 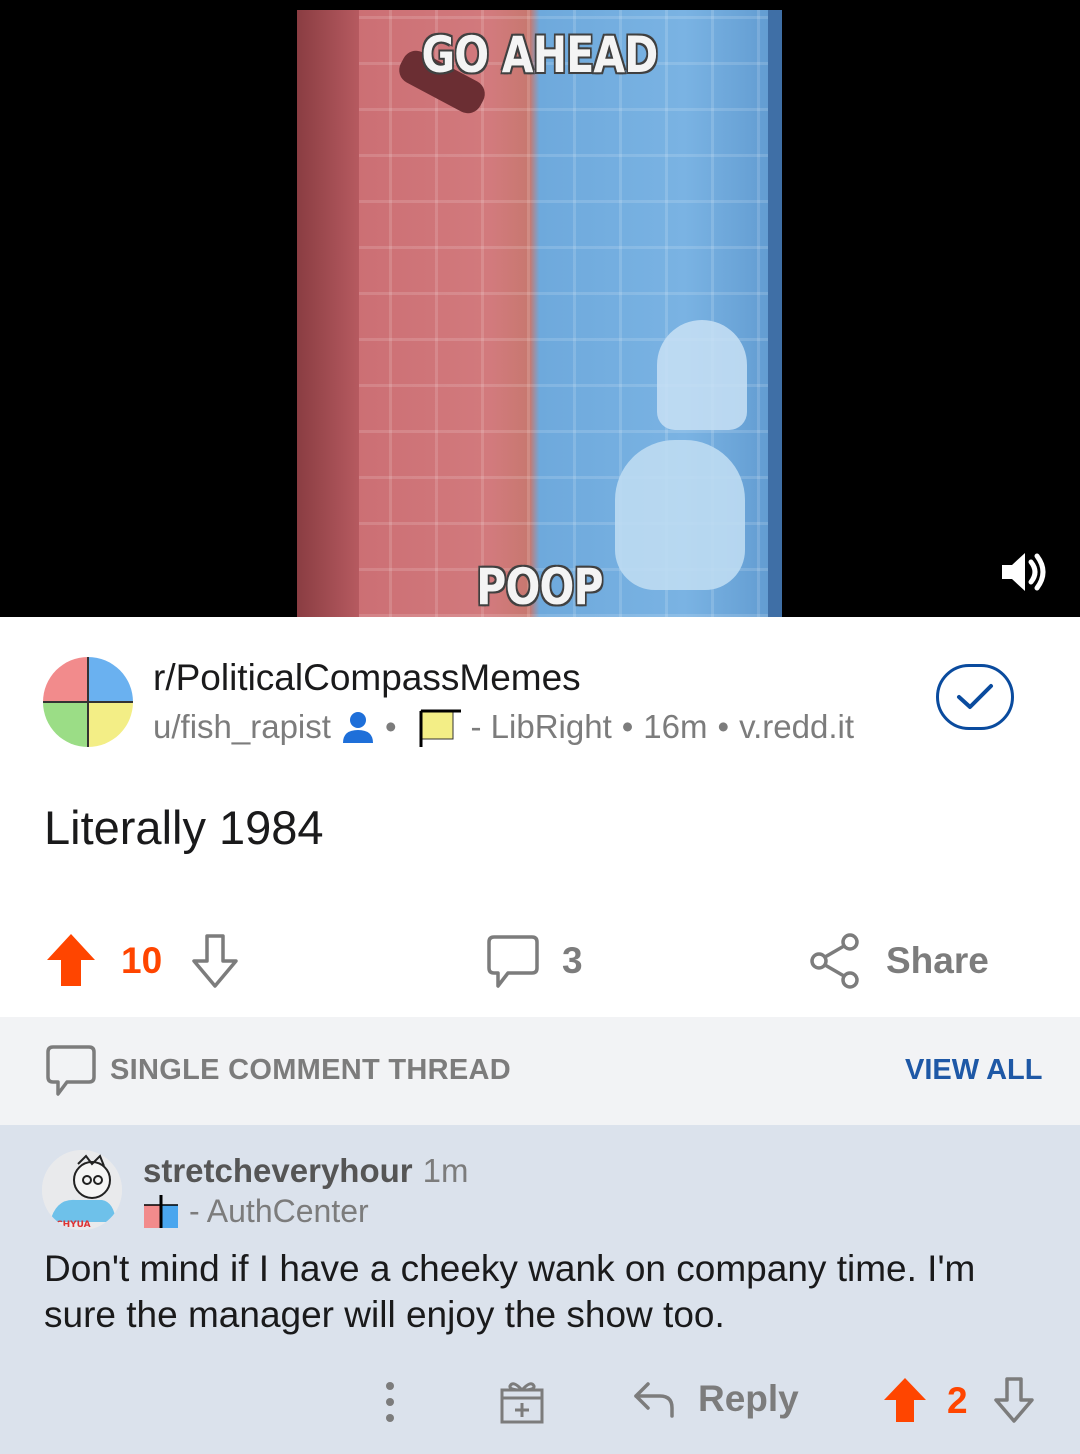 What do you see at coordinates (905, 1400) in the screenshot?
I see `comment-upvote-icon` at bounding box center [905, 1400].